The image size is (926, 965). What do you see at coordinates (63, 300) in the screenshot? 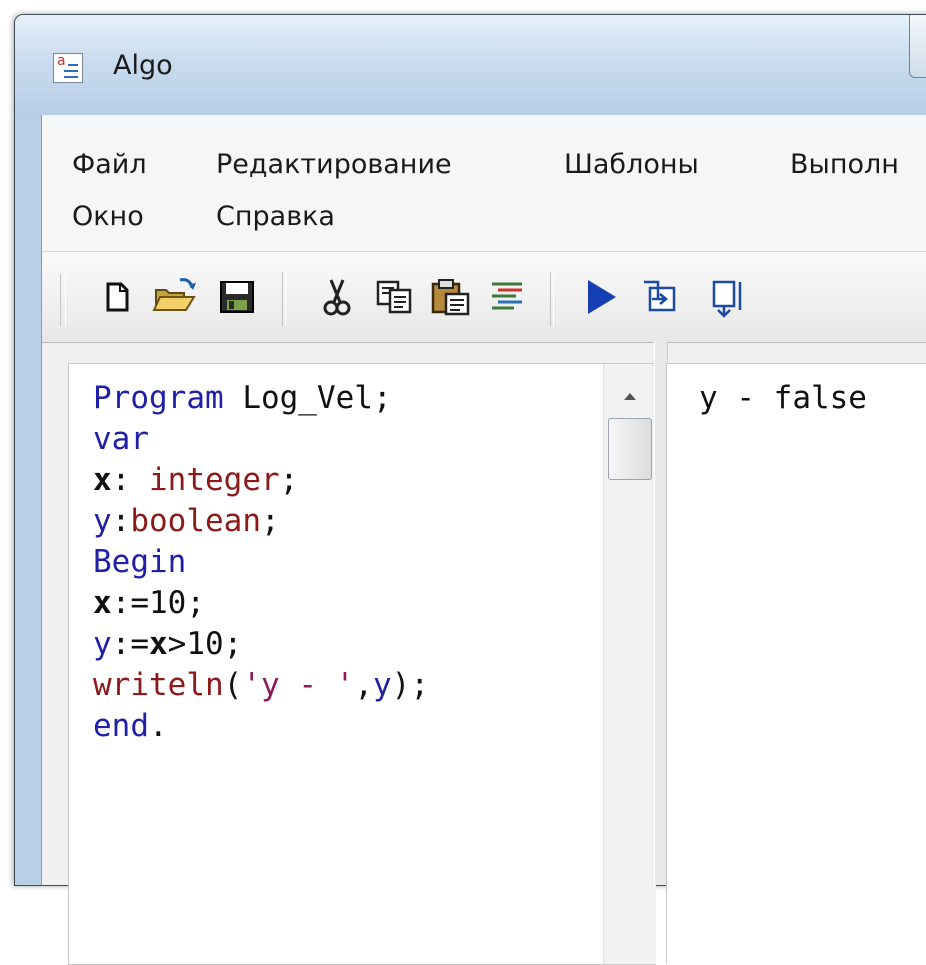
I see `toolbar-grip` at bounding box center [63, 300].